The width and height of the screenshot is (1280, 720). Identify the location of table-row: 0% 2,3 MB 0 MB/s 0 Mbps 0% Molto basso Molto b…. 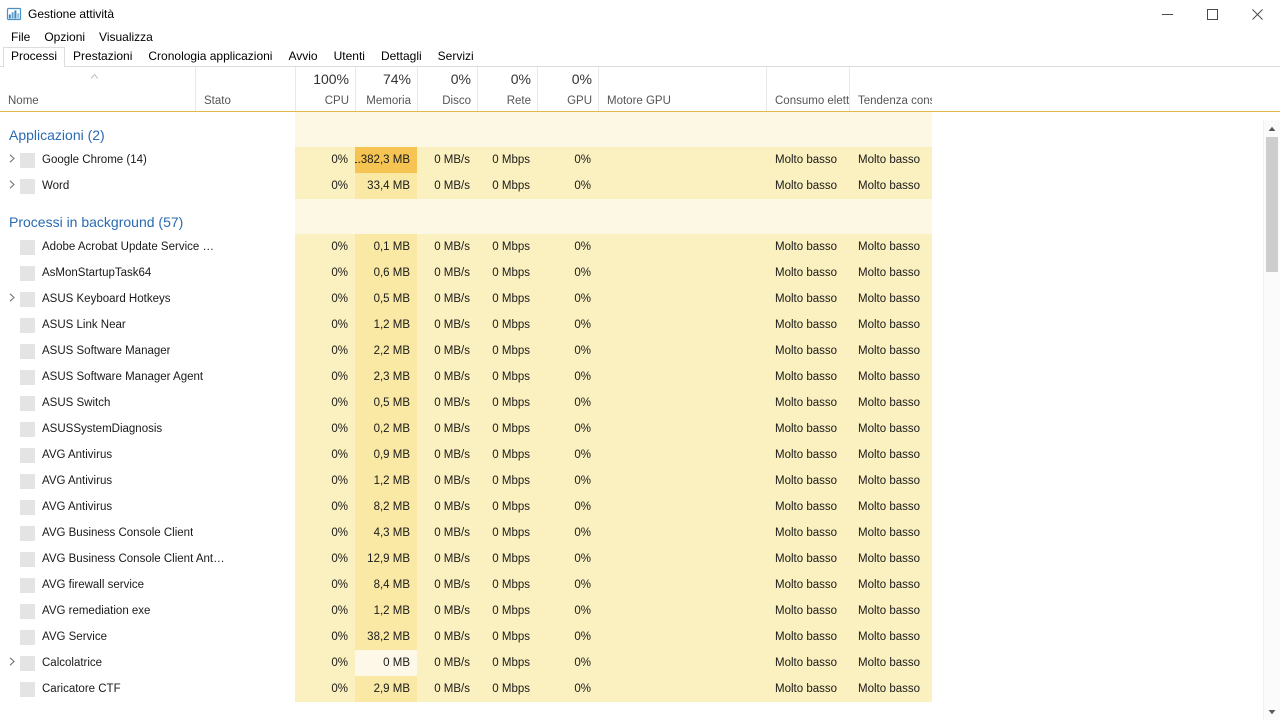
(640, 377).